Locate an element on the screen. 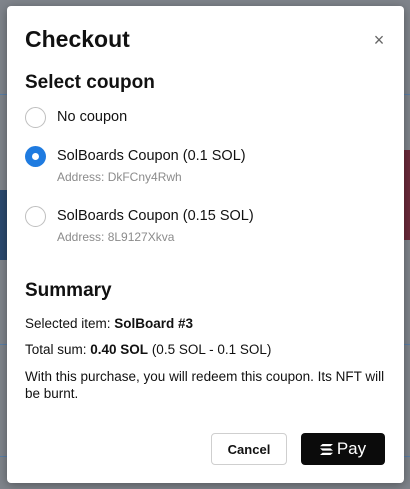 This screenshot has width=410, height=489. coupon-section-title: Select coupon is located at coordinates (90, 82).